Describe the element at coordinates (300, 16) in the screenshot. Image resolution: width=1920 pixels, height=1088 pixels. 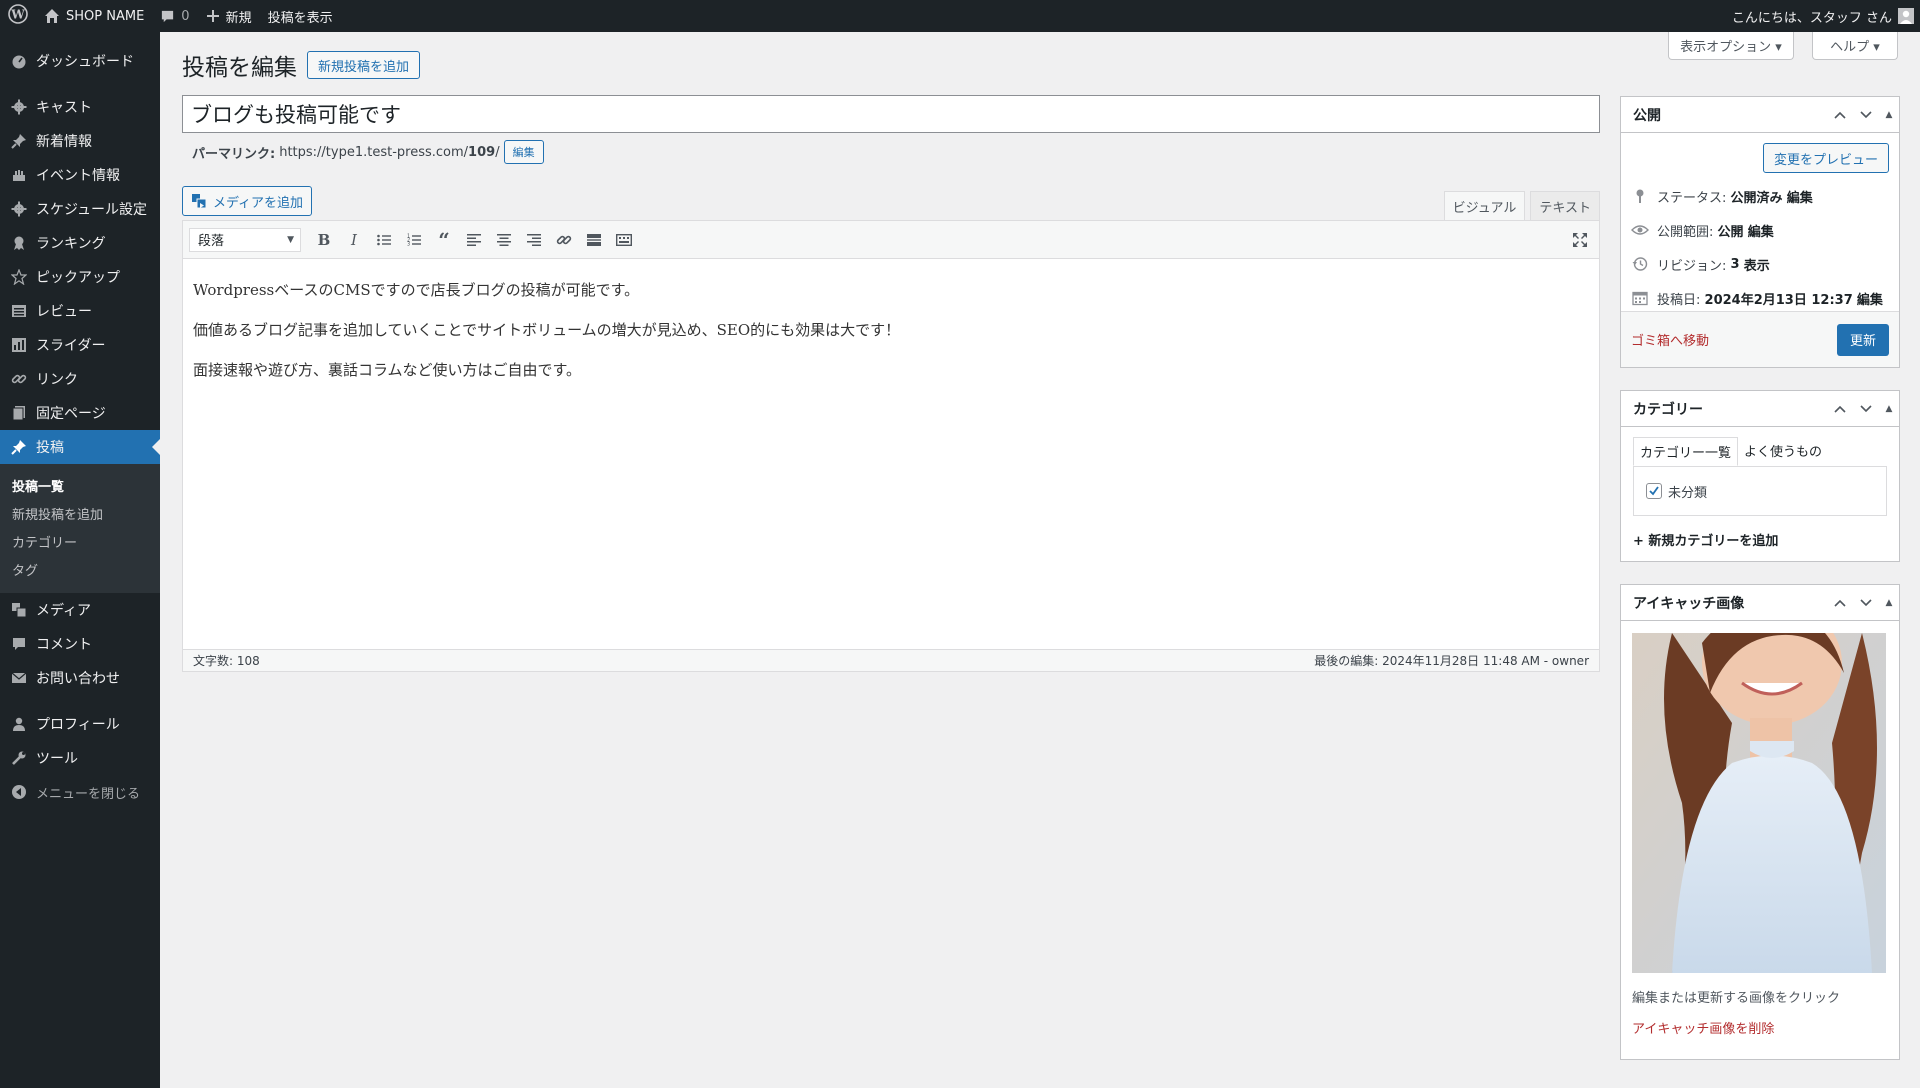
I see `view-post-link: 投稿を表示` at that location.